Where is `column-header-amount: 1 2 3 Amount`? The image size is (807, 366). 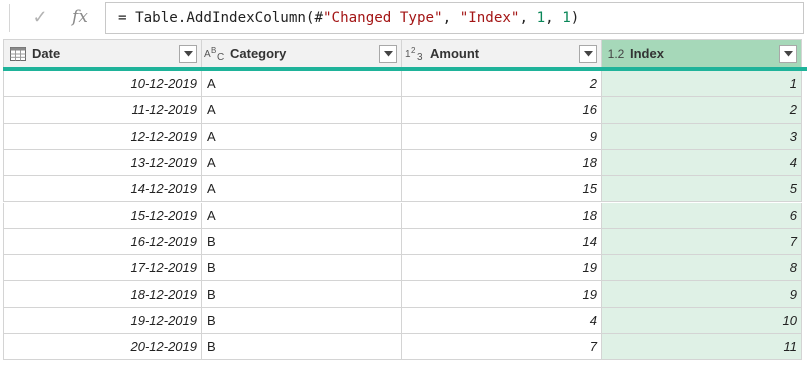 column-header-amount: 1 2 3 Amount is located at coordinates (502, 53).